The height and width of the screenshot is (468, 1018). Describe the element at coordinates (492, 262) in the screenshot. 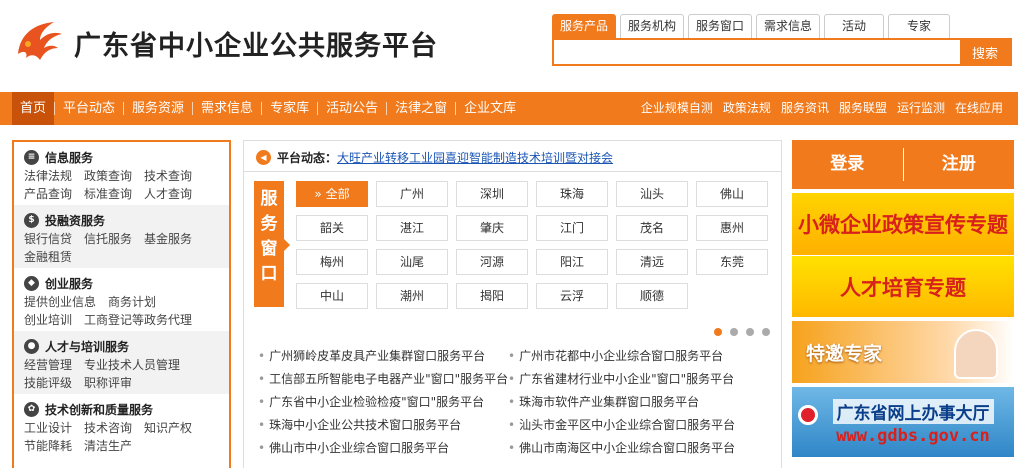

I see `city-button: 河源` at that location.